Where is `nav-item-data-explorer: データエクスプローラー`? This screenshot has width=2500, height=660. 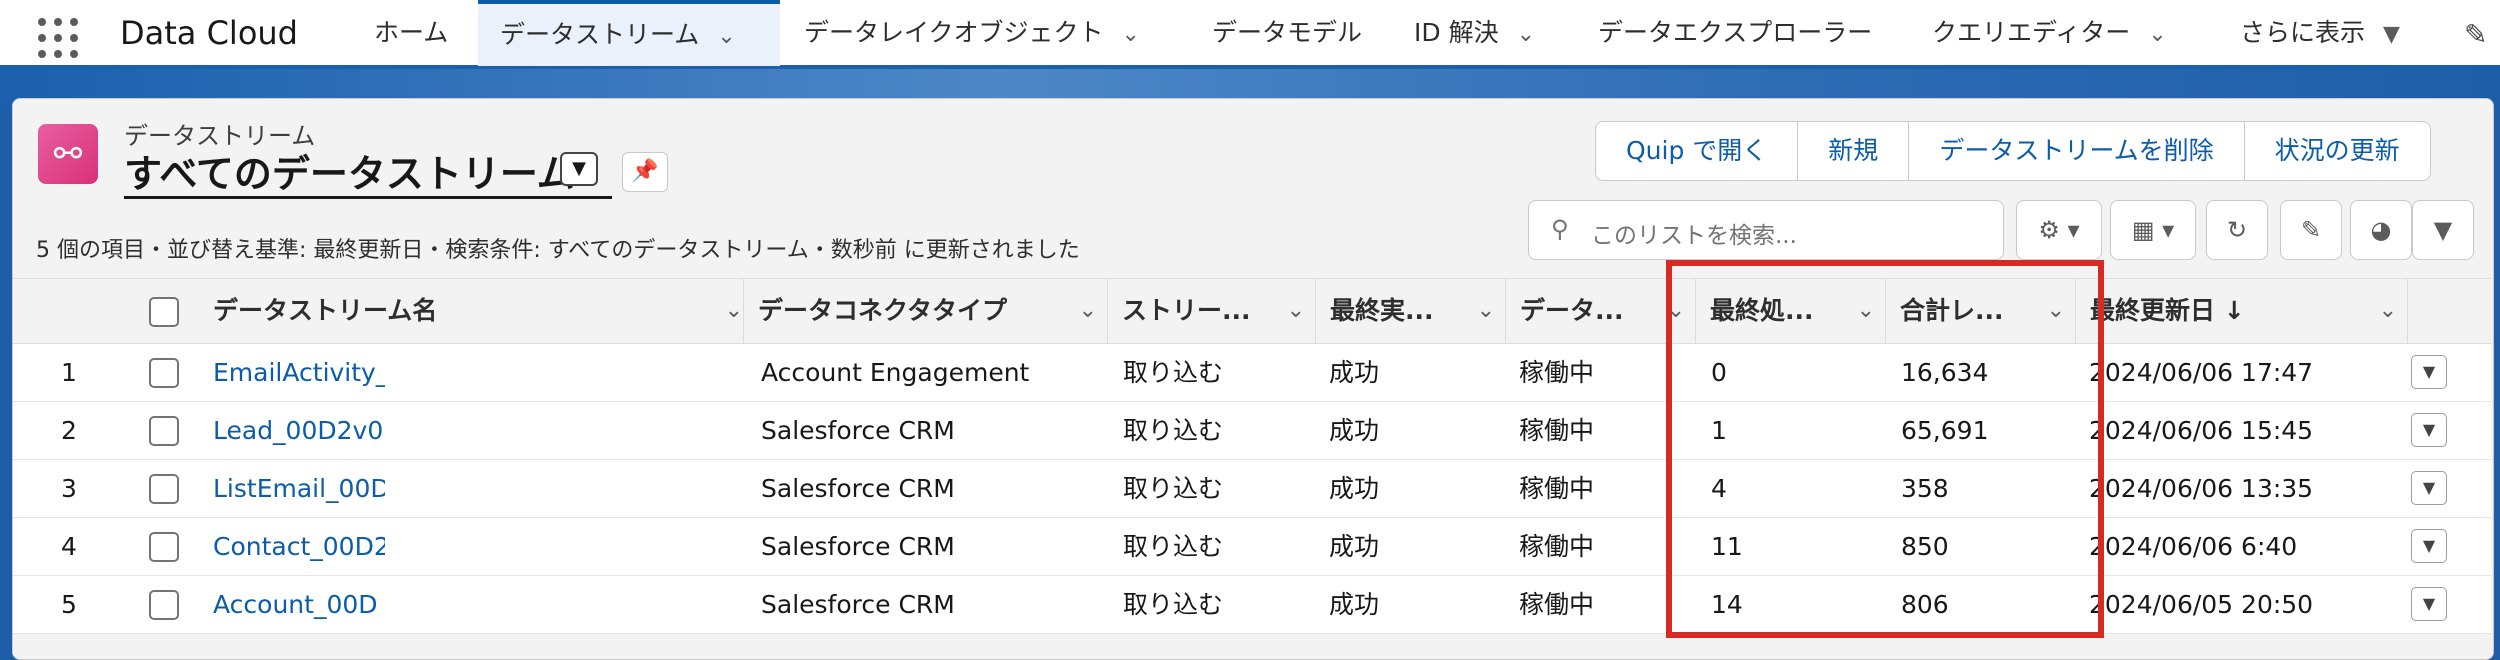
nav-item-data-explorer: データエクスプローラー is located at coordinates (1735, 33).